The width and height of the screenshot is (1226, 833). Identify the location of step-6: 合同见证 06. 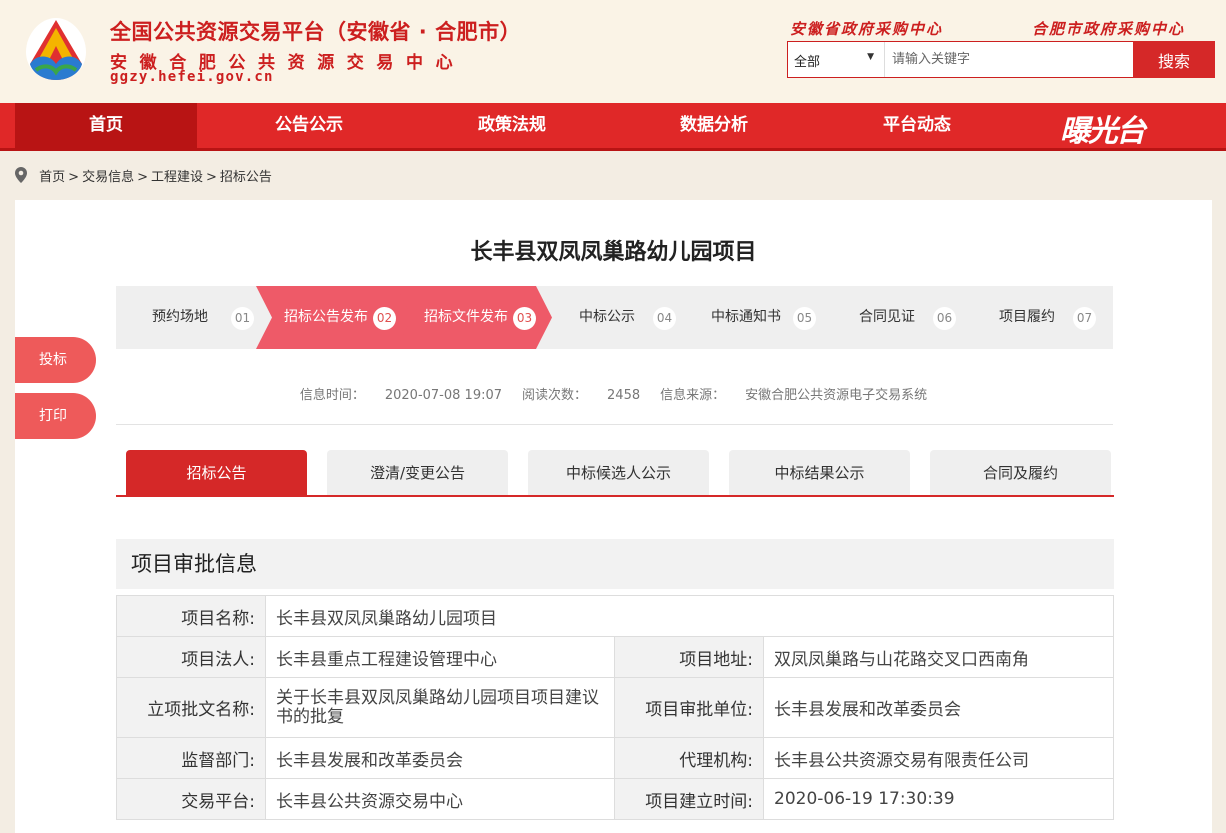
(894, 317).